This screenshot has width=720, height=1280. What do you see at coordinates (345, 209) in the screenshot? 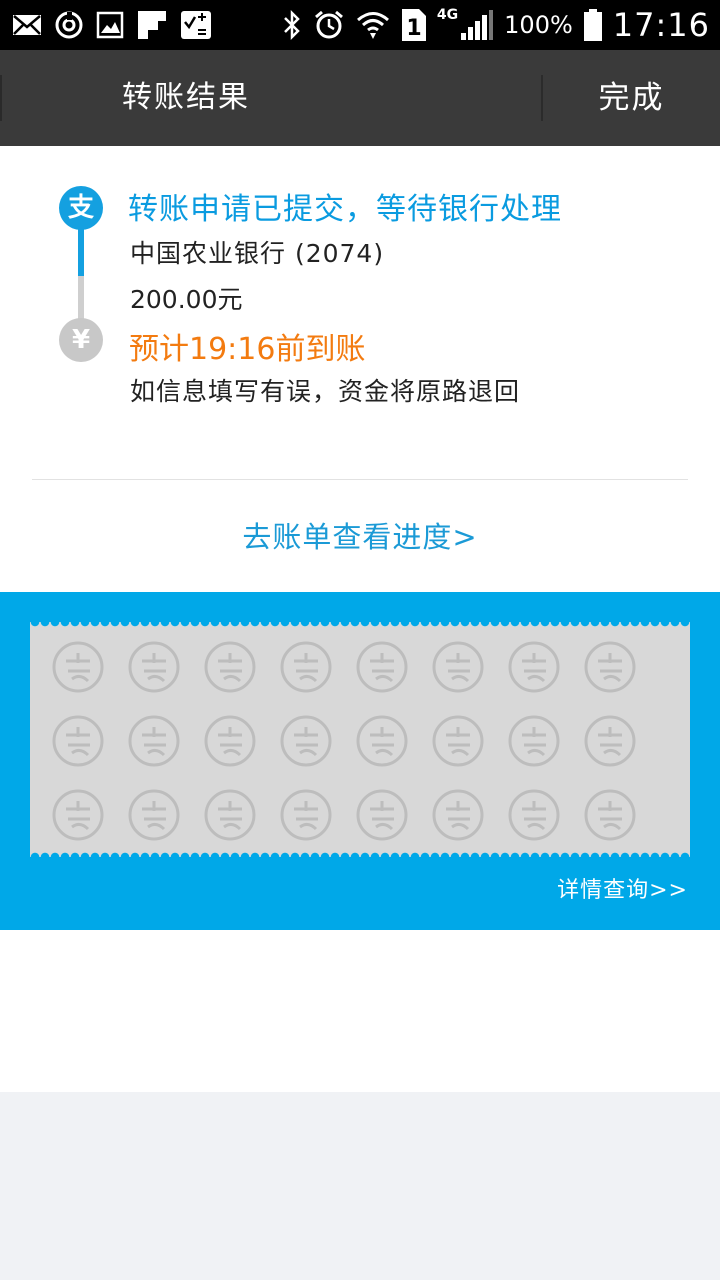
I see `transfer-status: 转账申请已提交，等待银行处理` at bounding box center [345, 209].